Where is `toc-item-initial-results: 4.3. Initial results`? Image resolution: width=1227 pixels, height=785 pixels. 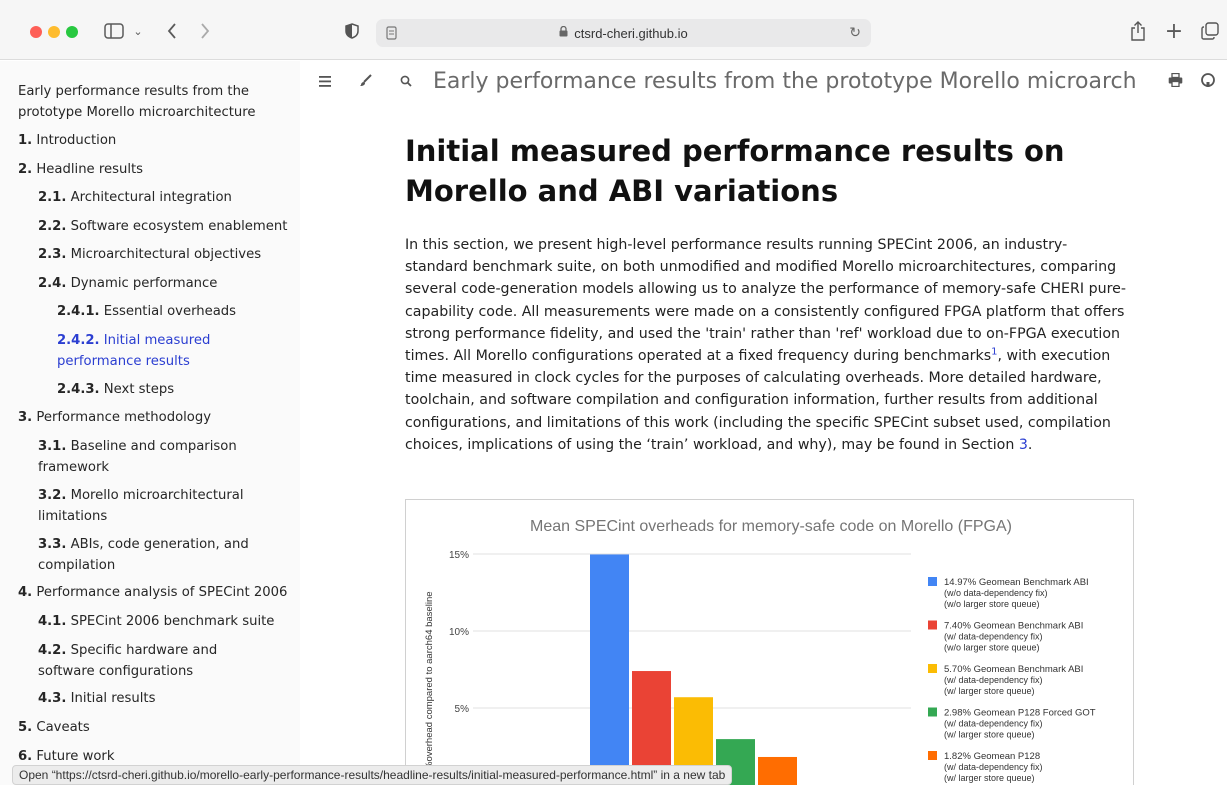 toc-item-initial-results: 4.3. Initial results is located at coordinates (96, 699).